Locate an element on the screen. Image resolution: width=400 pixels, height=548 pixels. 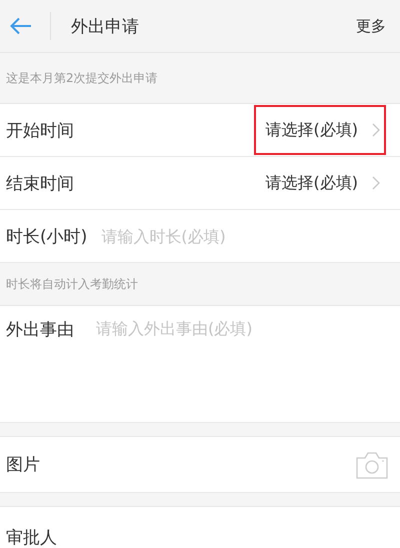
field-label: 审批人 is located at coordinates (31, 537).